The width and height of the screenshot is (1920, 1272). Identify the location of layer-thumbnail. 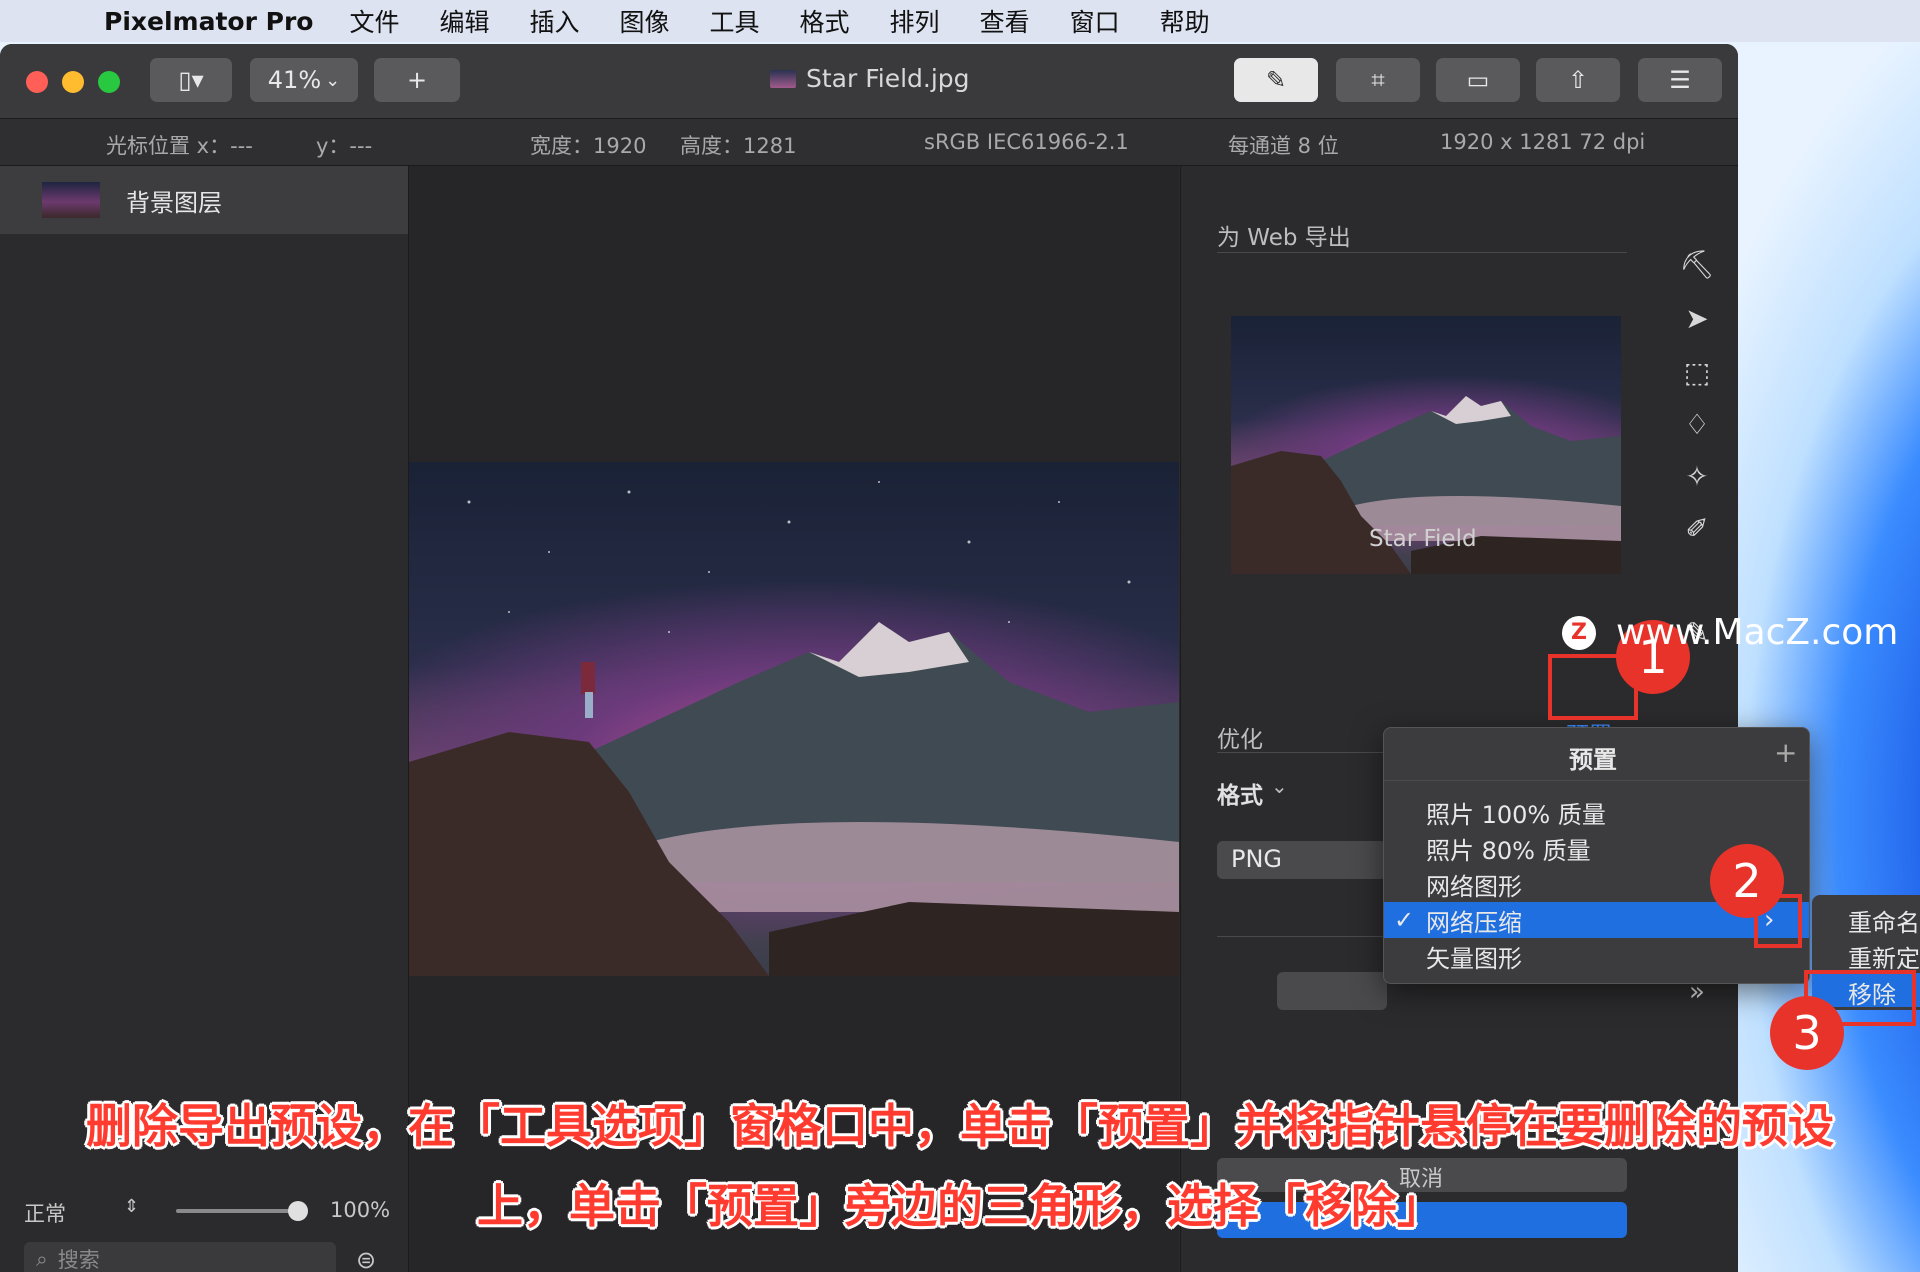
(71, 200).